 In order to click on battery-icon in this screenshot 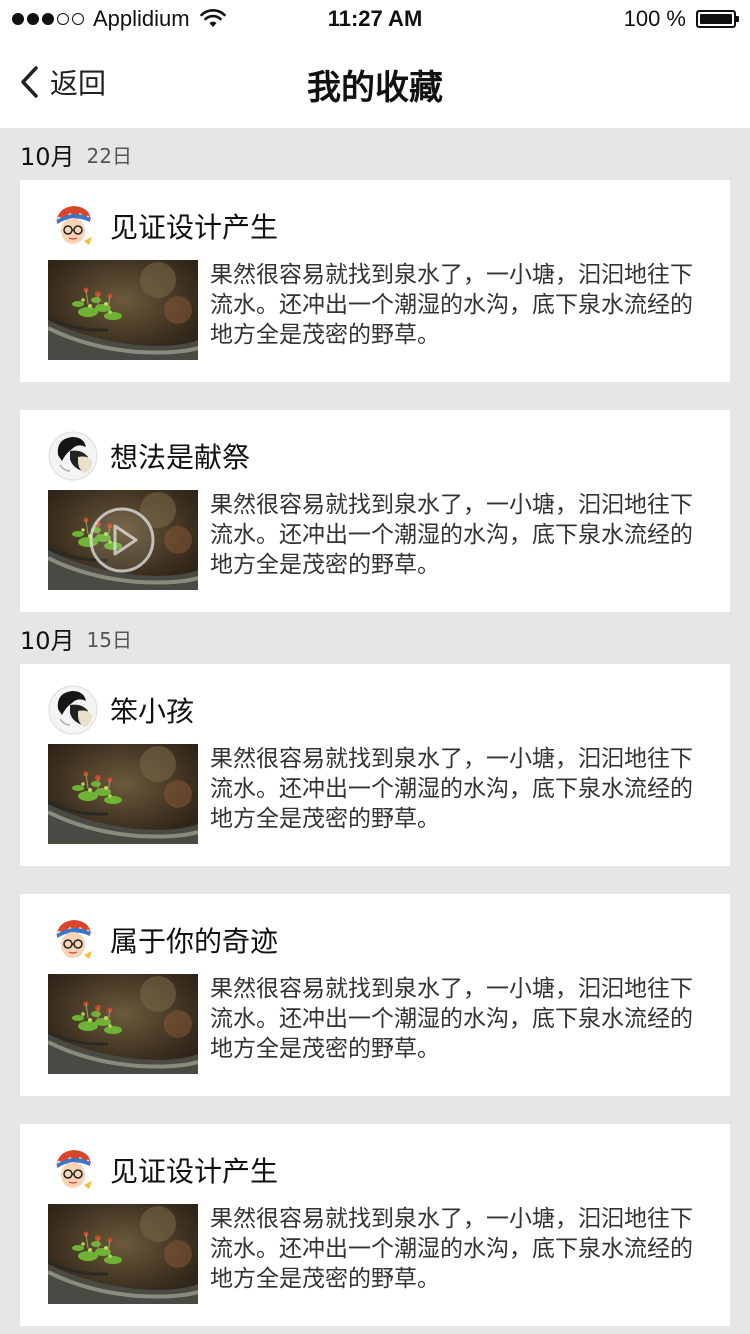, I will do `click(717, 19)`.